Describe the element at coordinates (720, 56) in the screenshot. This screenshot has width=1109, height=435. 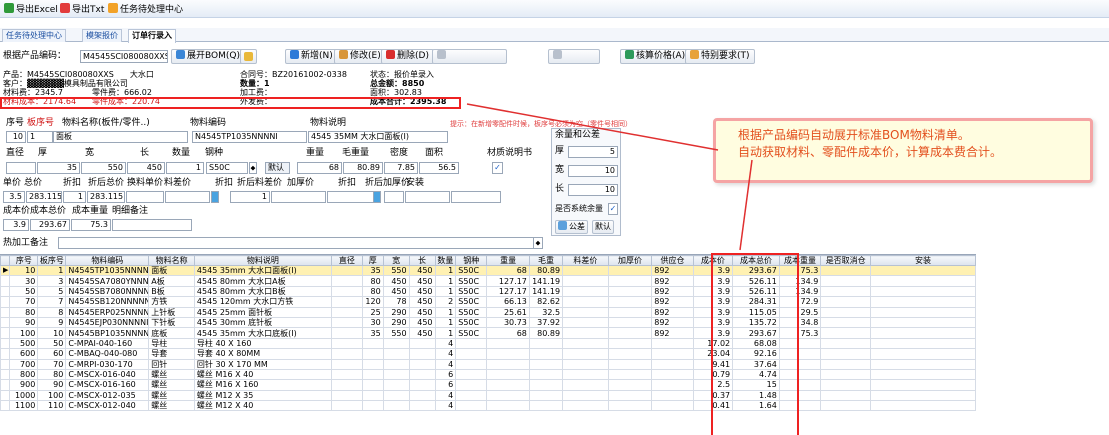
I see `special-request-button: 特别要求(T)` at that location.